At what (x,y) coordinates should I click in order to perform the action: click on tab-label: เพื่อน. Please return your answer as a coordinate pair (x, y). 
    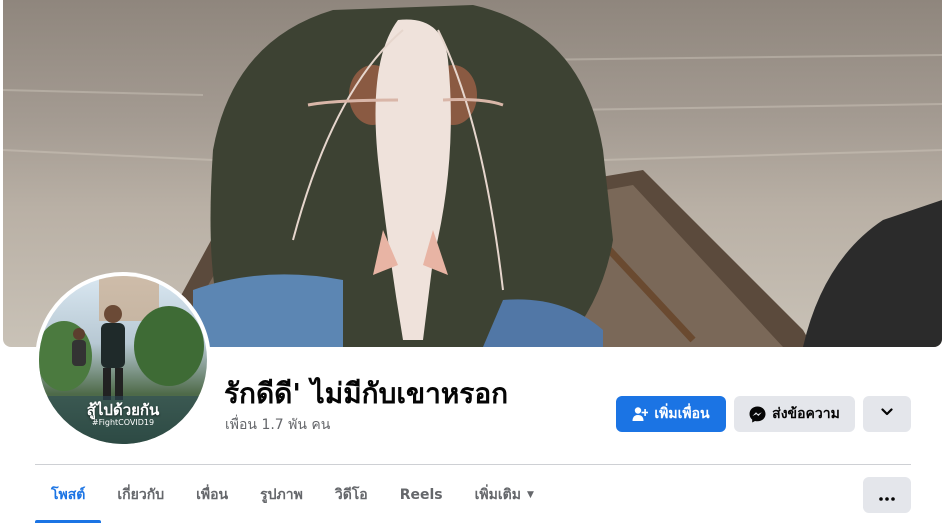
    Looking at the image, I should click on (212, 494).